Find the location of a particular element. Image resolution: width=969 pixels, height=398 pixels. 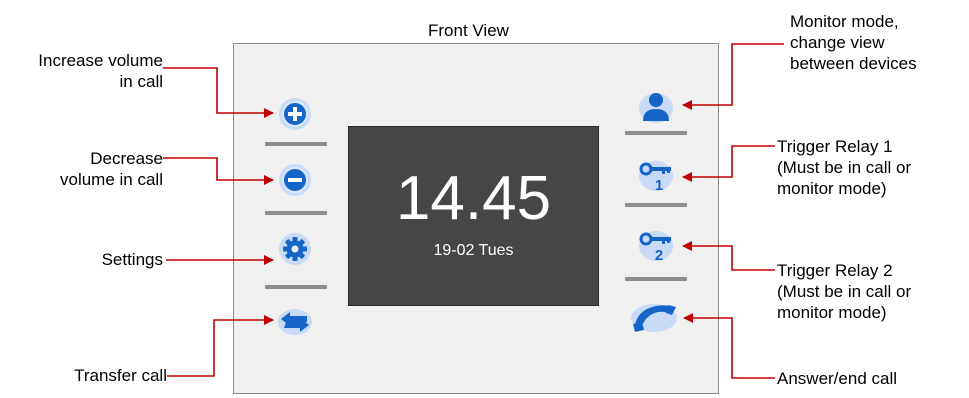

clock-date: 19-02 Tues is located at coordinates (473, 250).